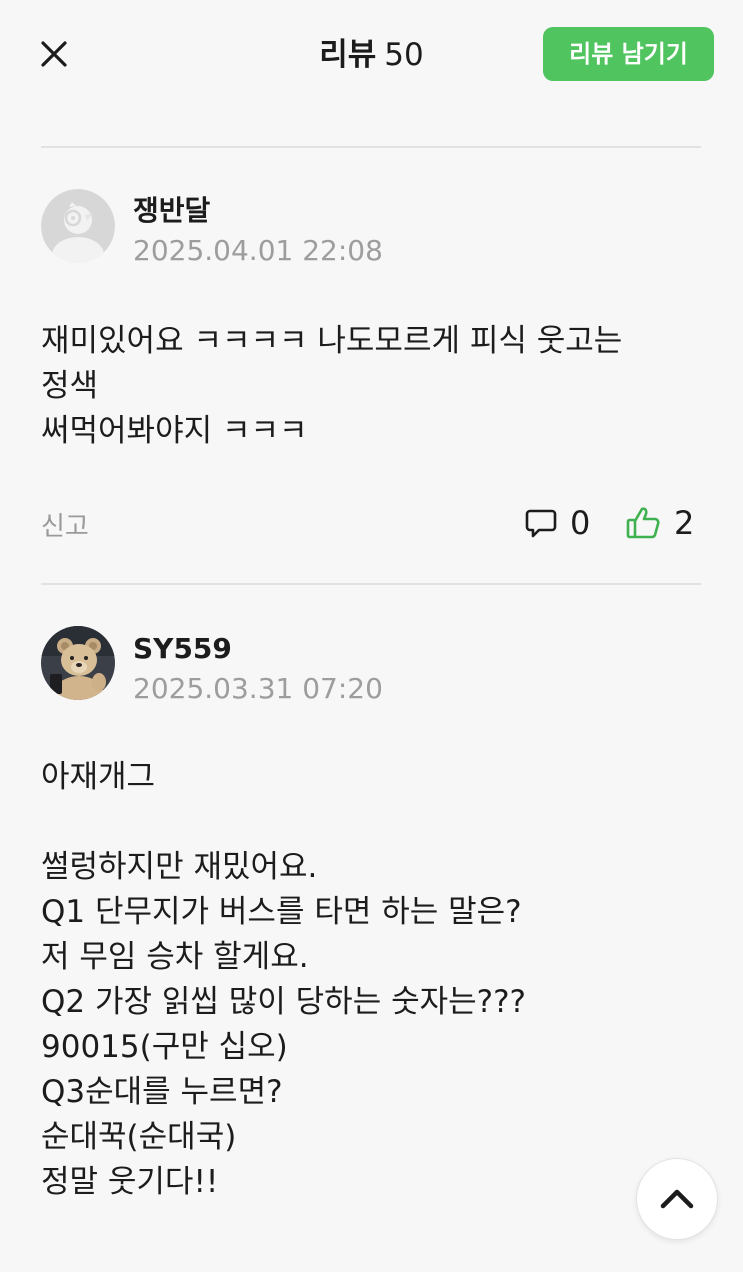 This screenshot has height=1272, width=743. What do you see at coordinates (65, 527) in the screenshot?
I see `report-link: 신고` at bounding box center [65, 527].